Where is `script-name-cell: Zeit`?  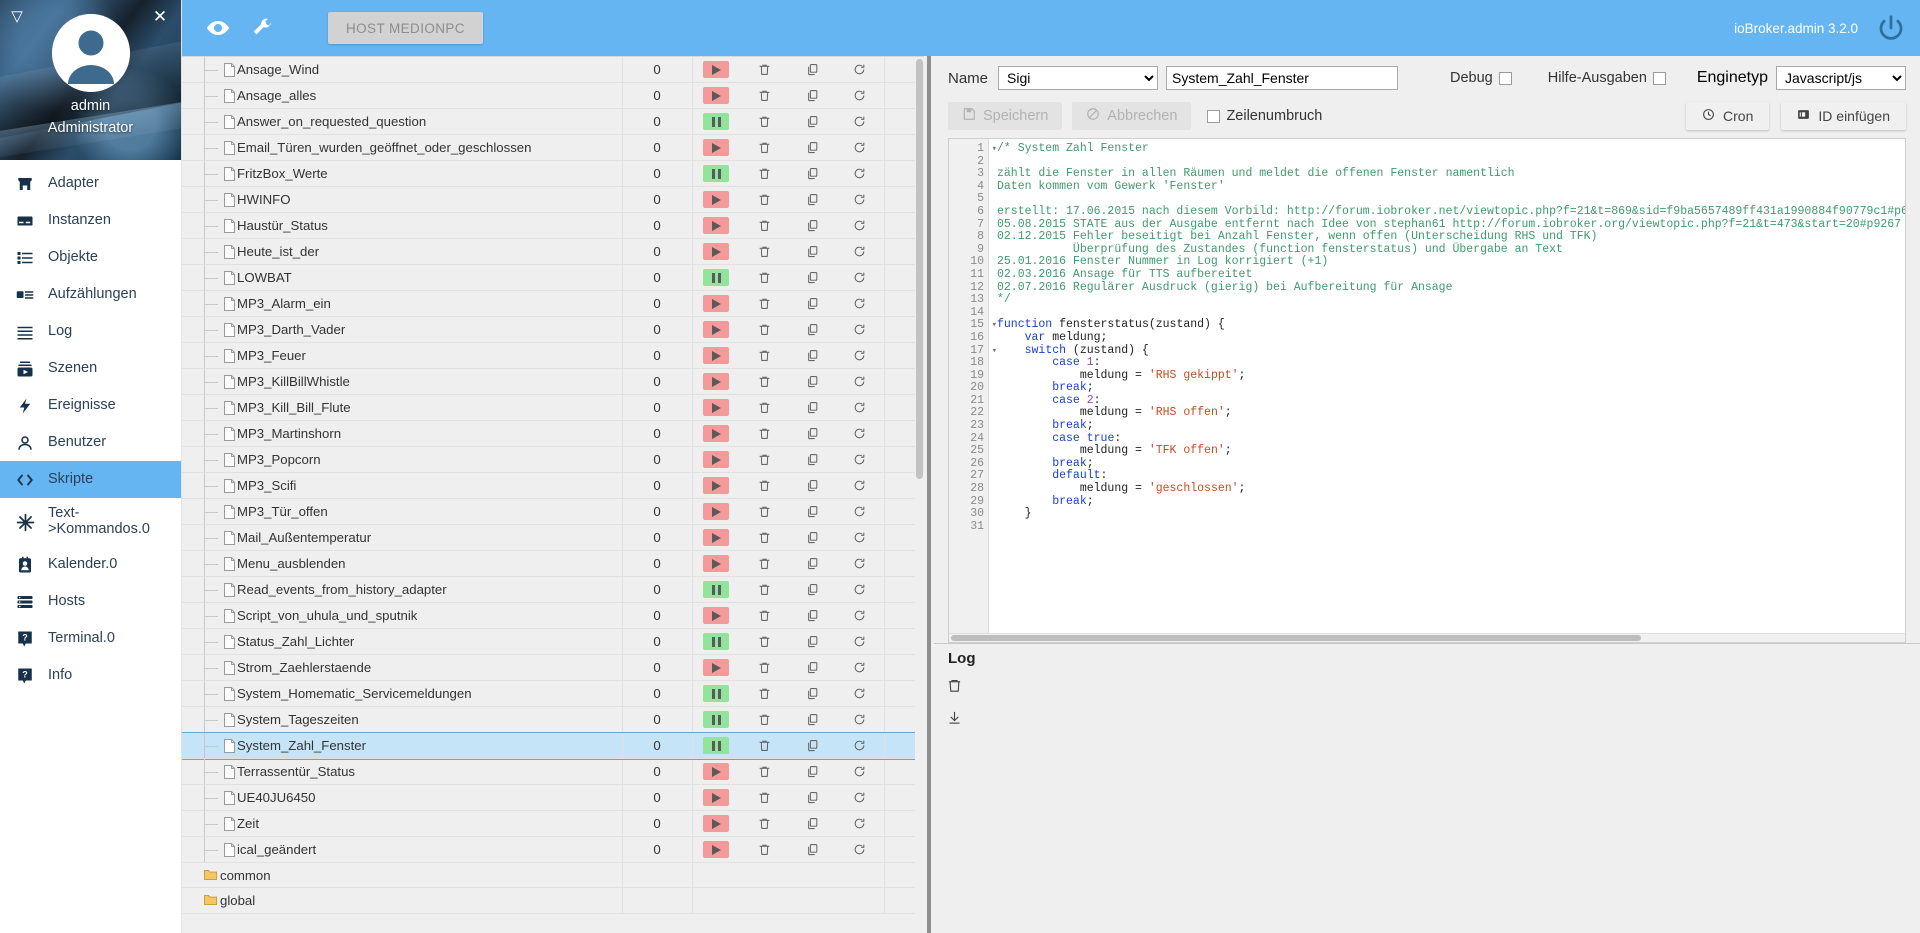 script-name-cell: Zeit is located at coordinates (402, 823).